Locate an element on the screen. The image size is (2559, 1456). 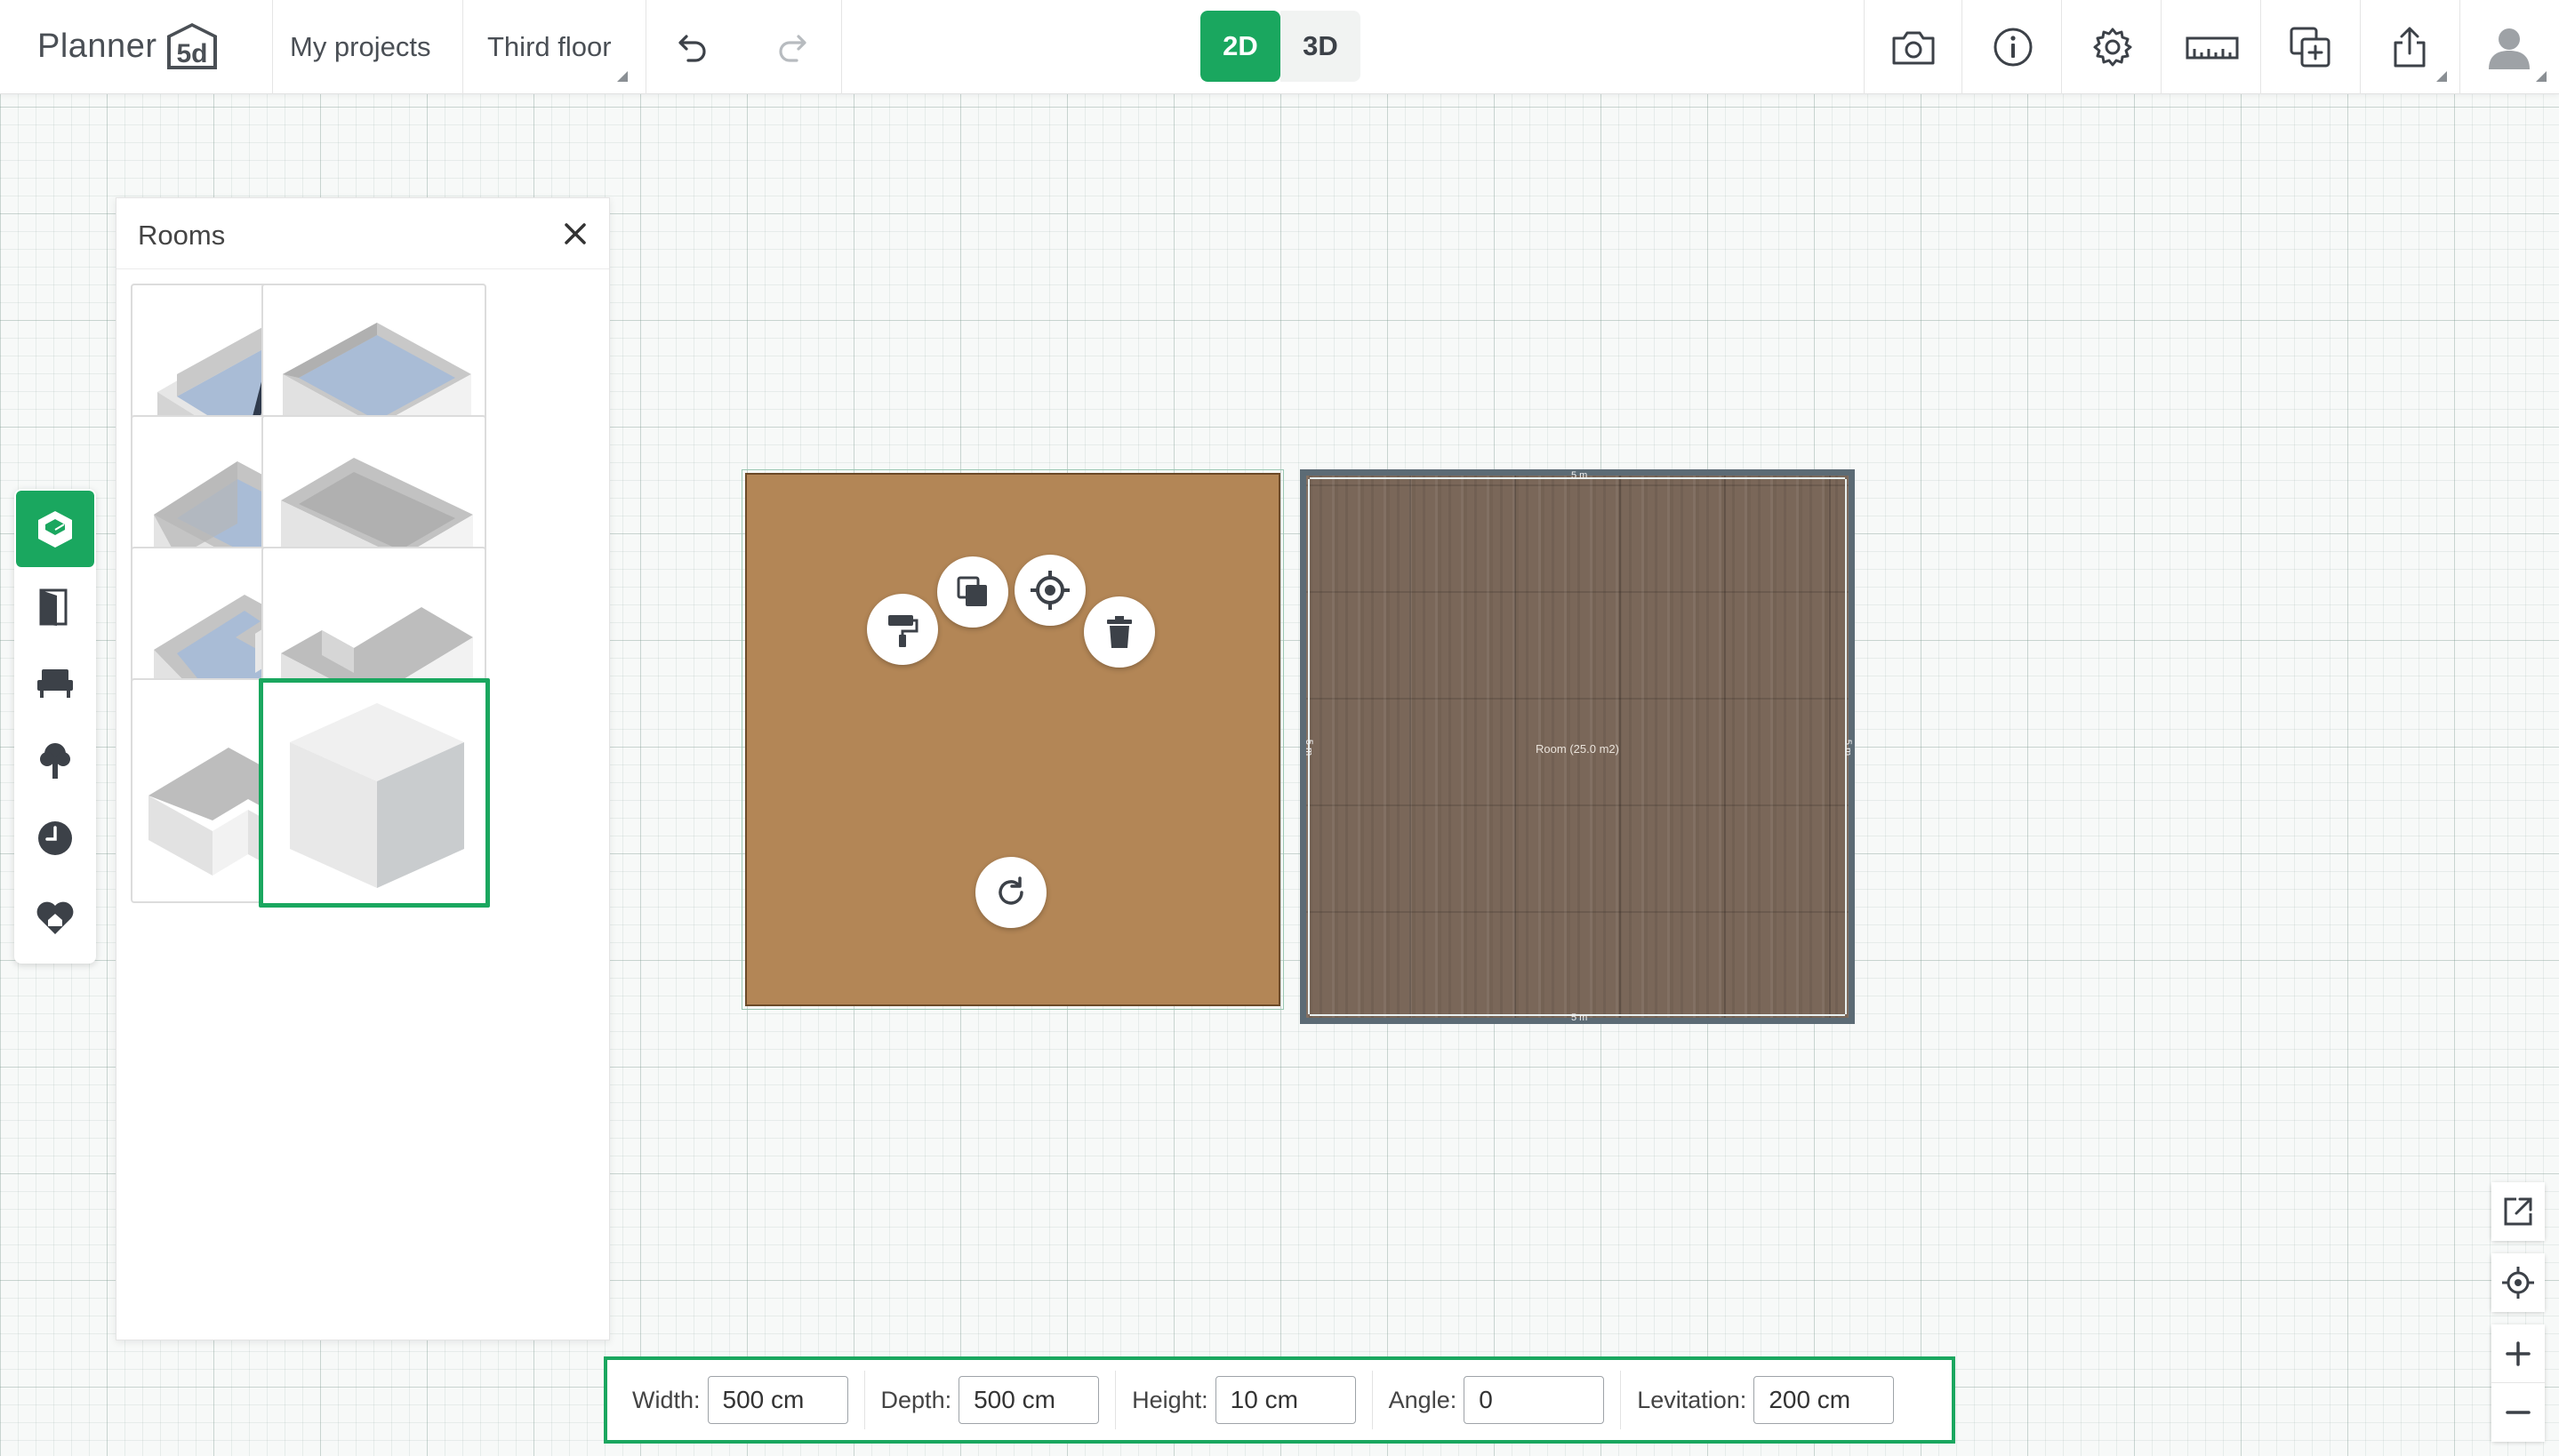
add-copy-button is located at coordinates (2310, 47).